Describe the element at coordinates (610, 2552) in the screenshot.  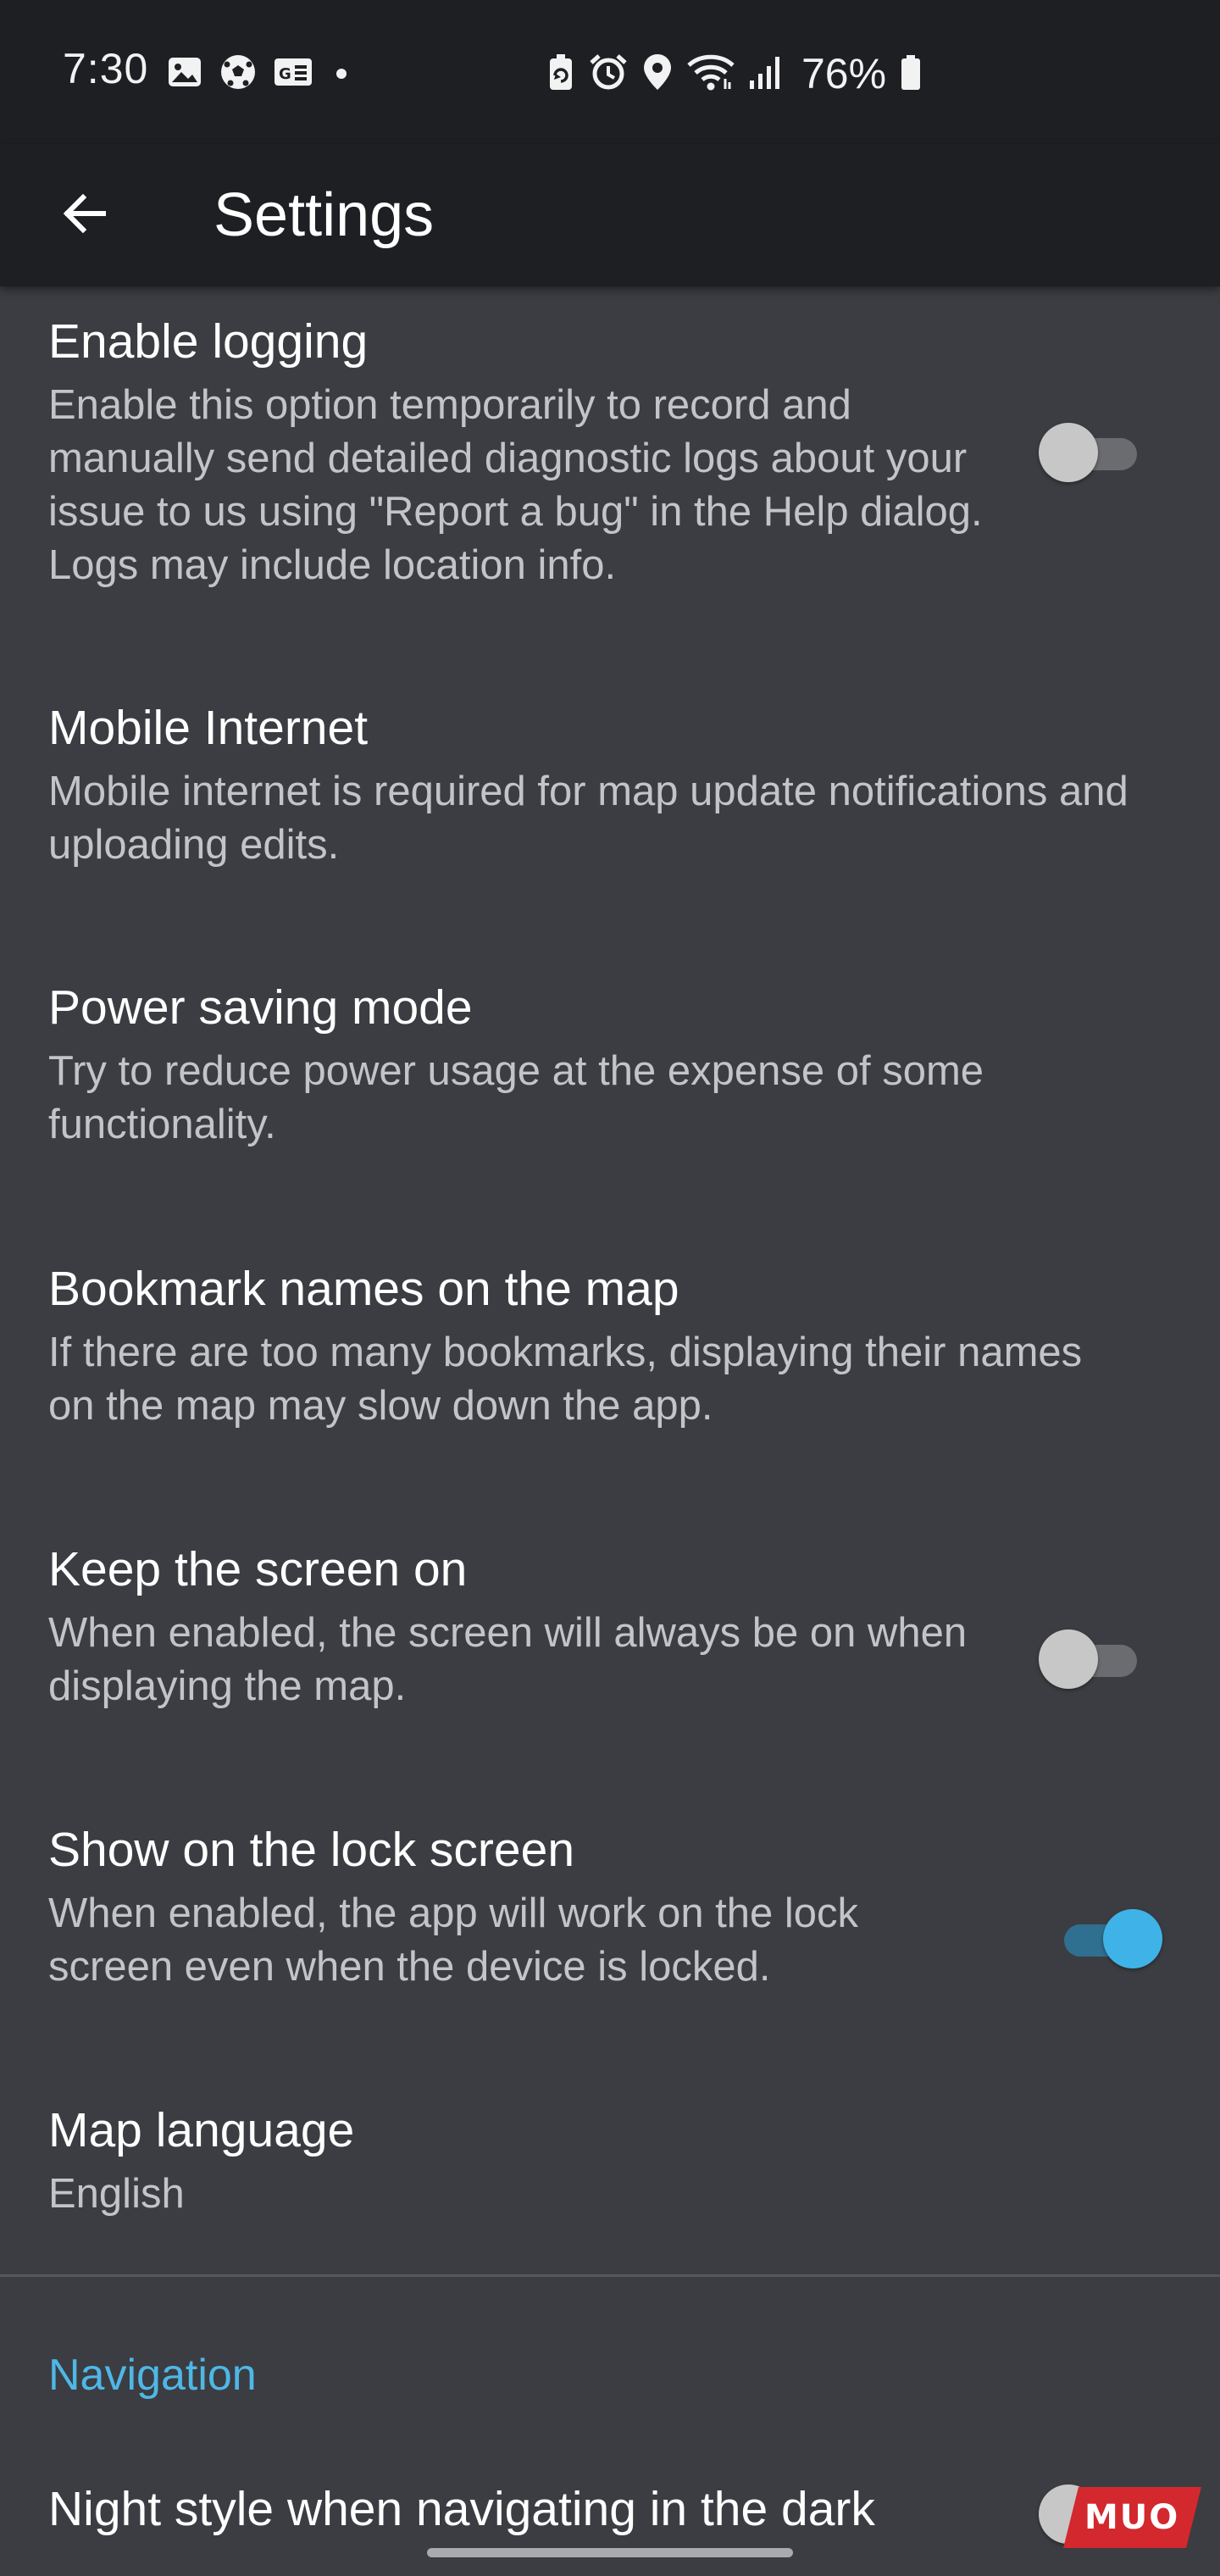
I see `home-indicator` at that location.